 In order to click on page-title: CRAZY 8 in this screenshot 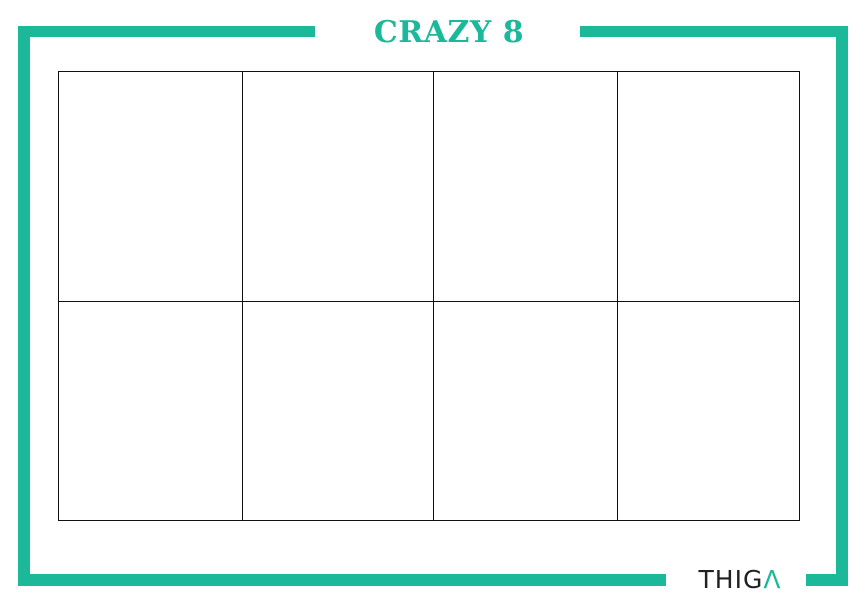, I will do `click(449, 32)`.